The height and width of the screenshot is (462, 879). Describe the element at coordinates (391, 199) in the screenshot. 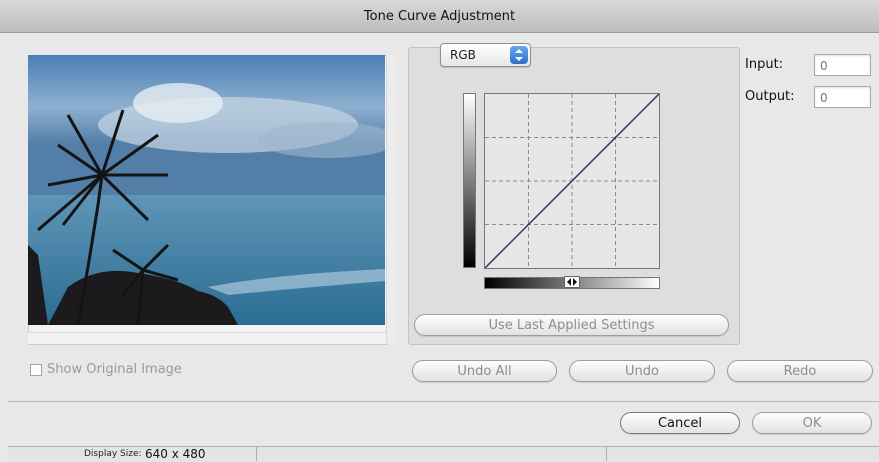

I see `preview-vertical-scrollbar` at that location.